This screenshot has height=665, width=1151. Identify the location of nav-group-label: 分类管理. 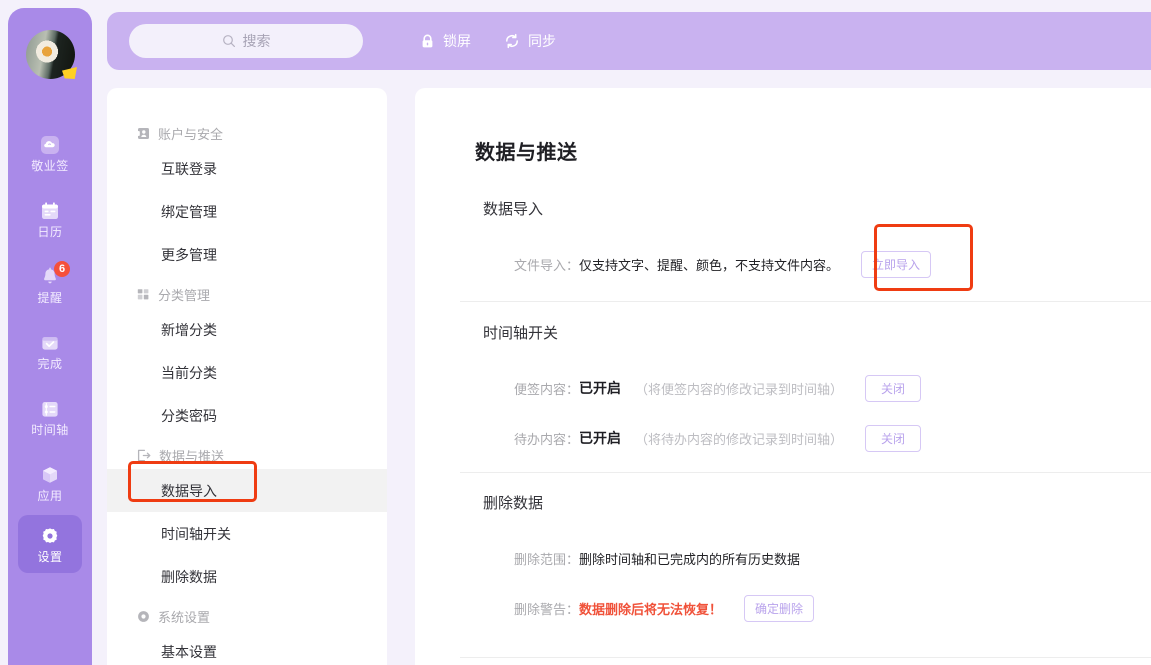
(184, 295).